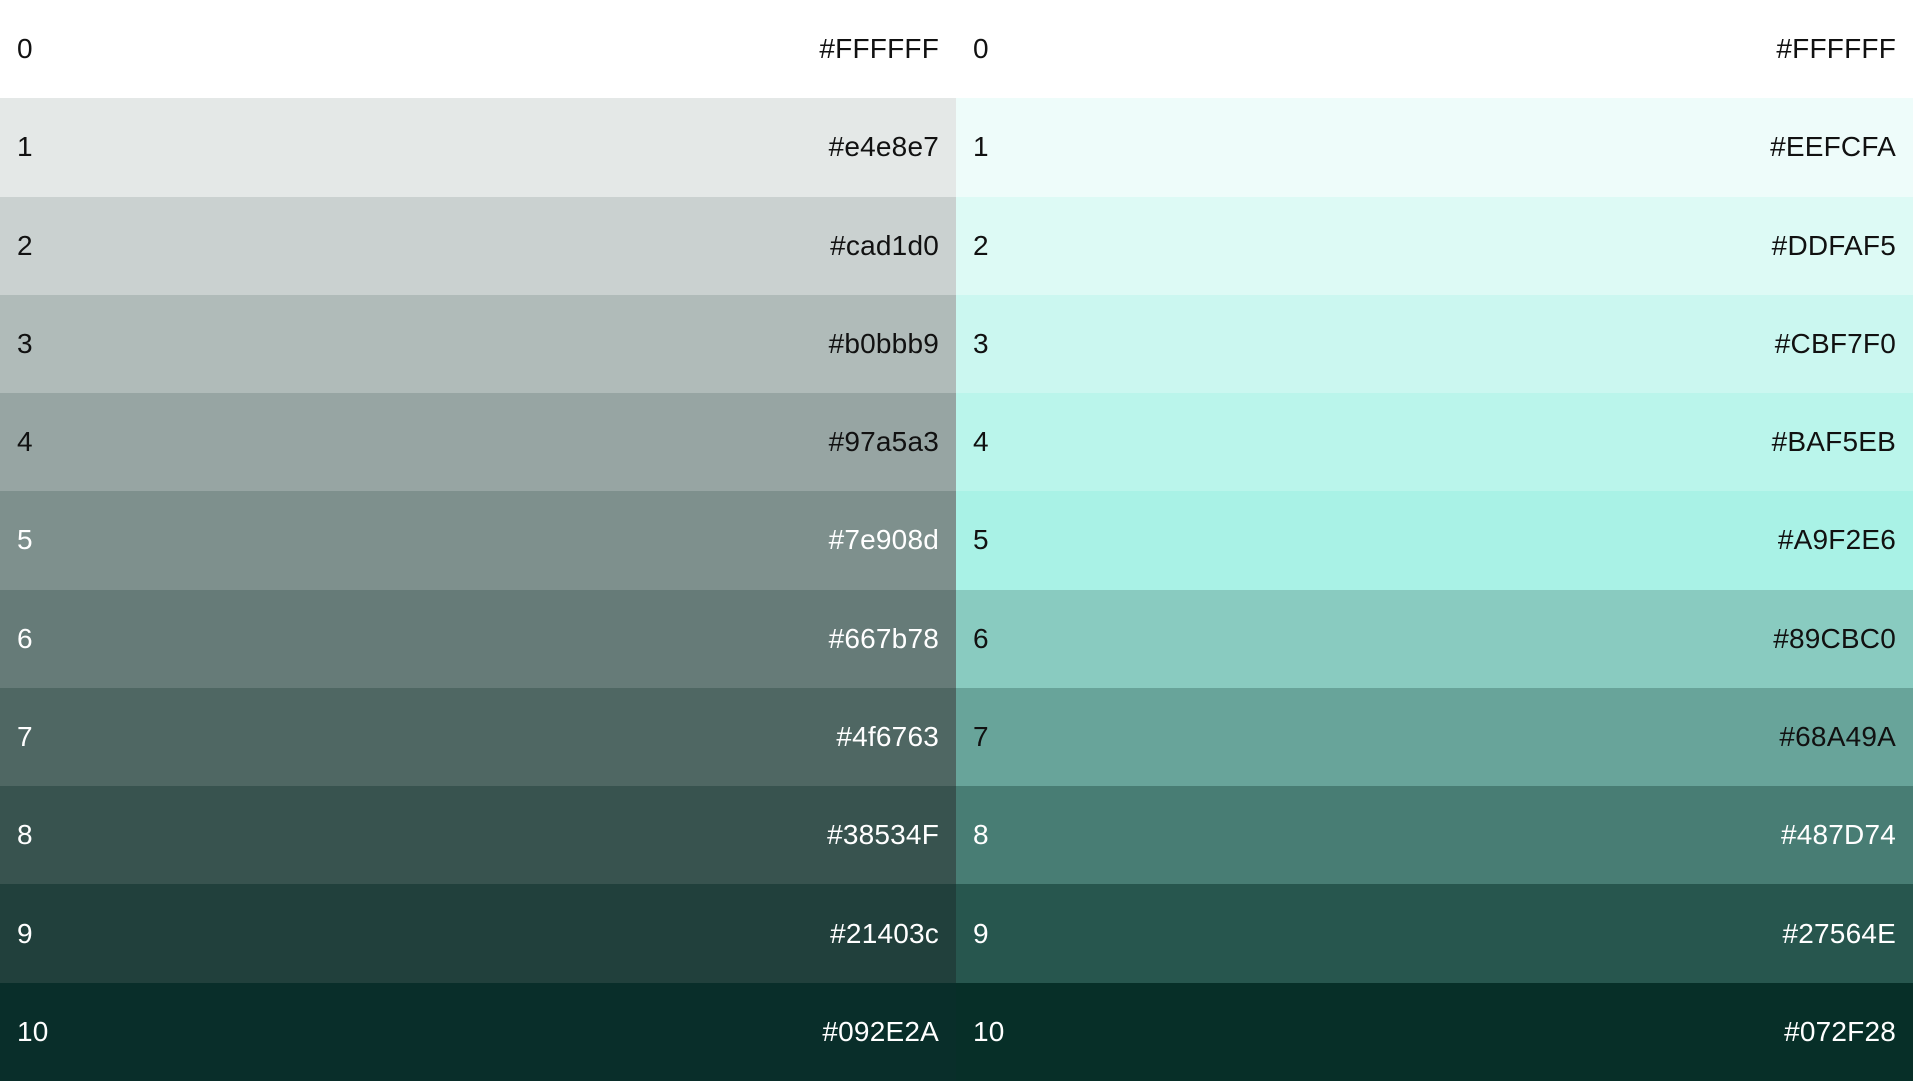 The image size is (1913, 1081). What do you see at coordinates (1434, 835) in the screenshot?
I see `color-swatch-row: 8 #487D74` at bounding box center [1434, 835].